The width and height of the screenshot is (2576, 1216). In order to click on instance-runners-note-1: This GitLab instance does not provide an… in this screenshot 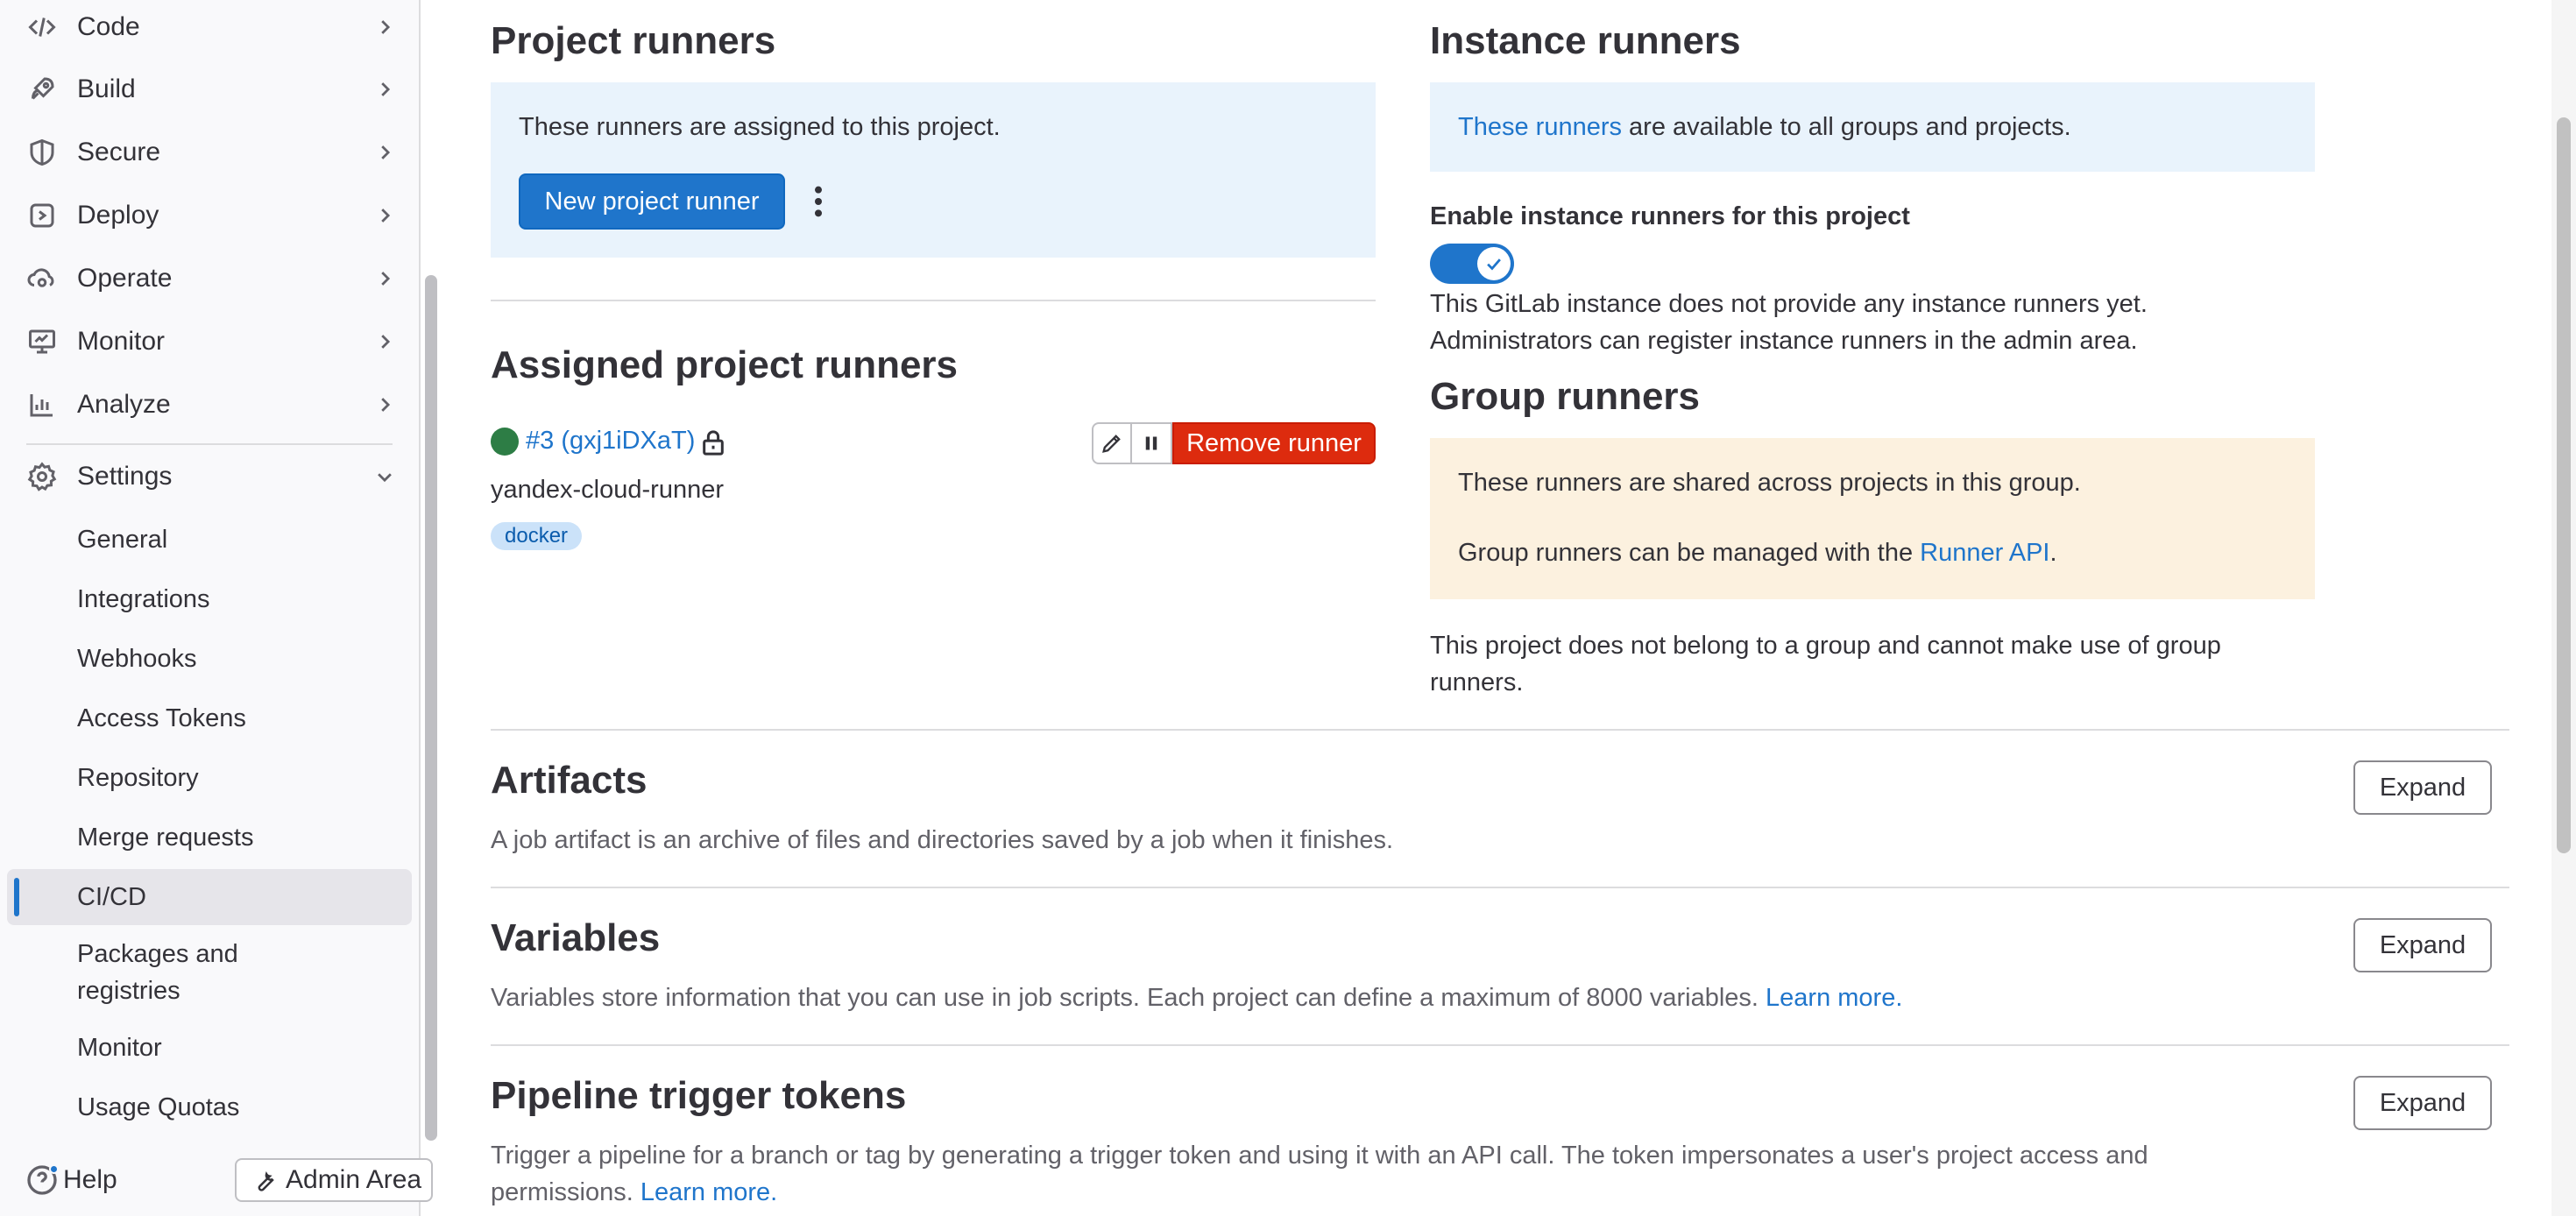, I will do `click(1789, 304)`.